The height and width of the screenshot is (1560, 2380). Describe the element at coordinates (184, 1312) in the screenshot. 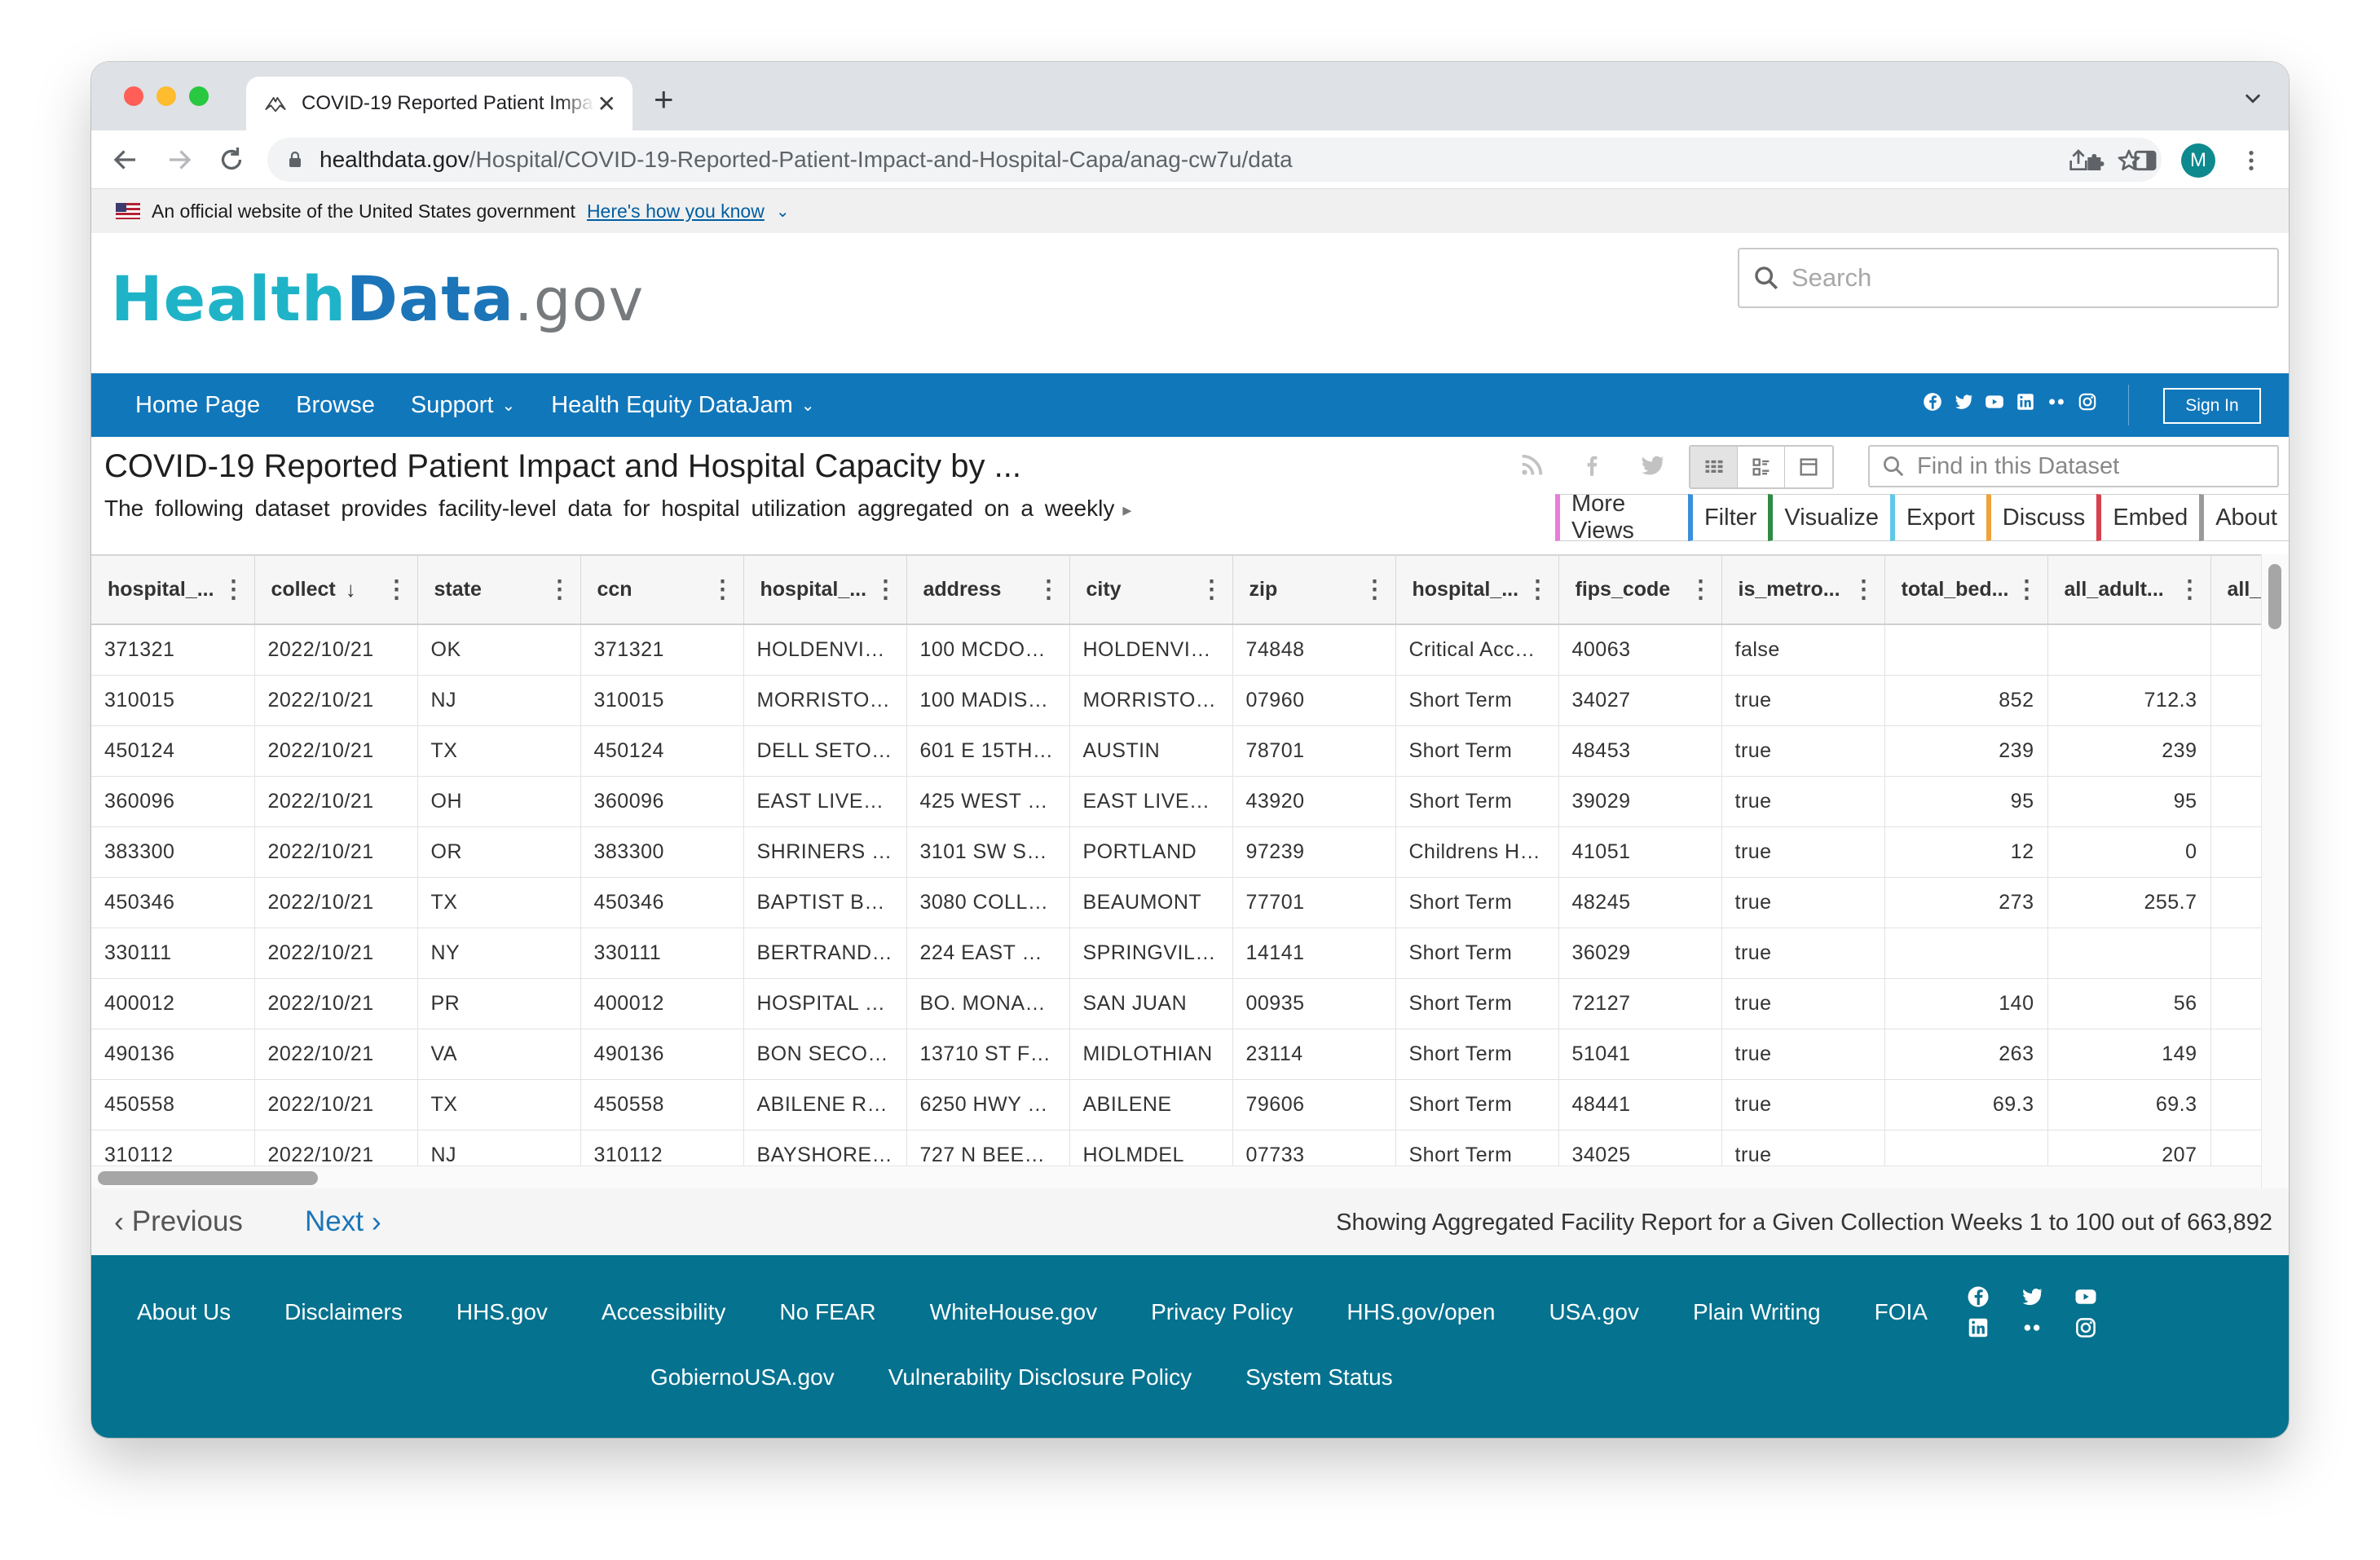

I see `footer-link-about-us: About Us` at that location.